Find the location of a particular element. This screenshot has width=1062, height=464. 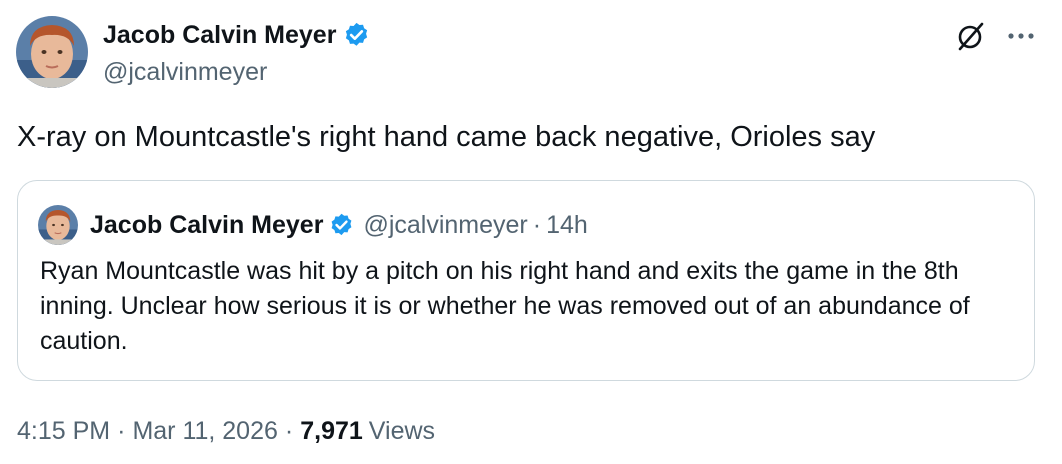

more-icon is located at coordinates (1021, 36).